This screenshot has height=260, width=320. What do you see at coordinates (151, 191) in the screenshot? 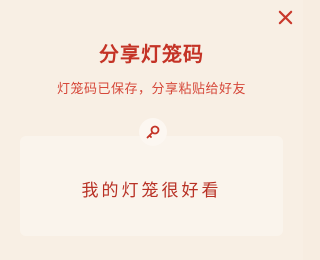
I see `lantern-code-text: 我的灯笼很好看` at bounding box center [151, 191].